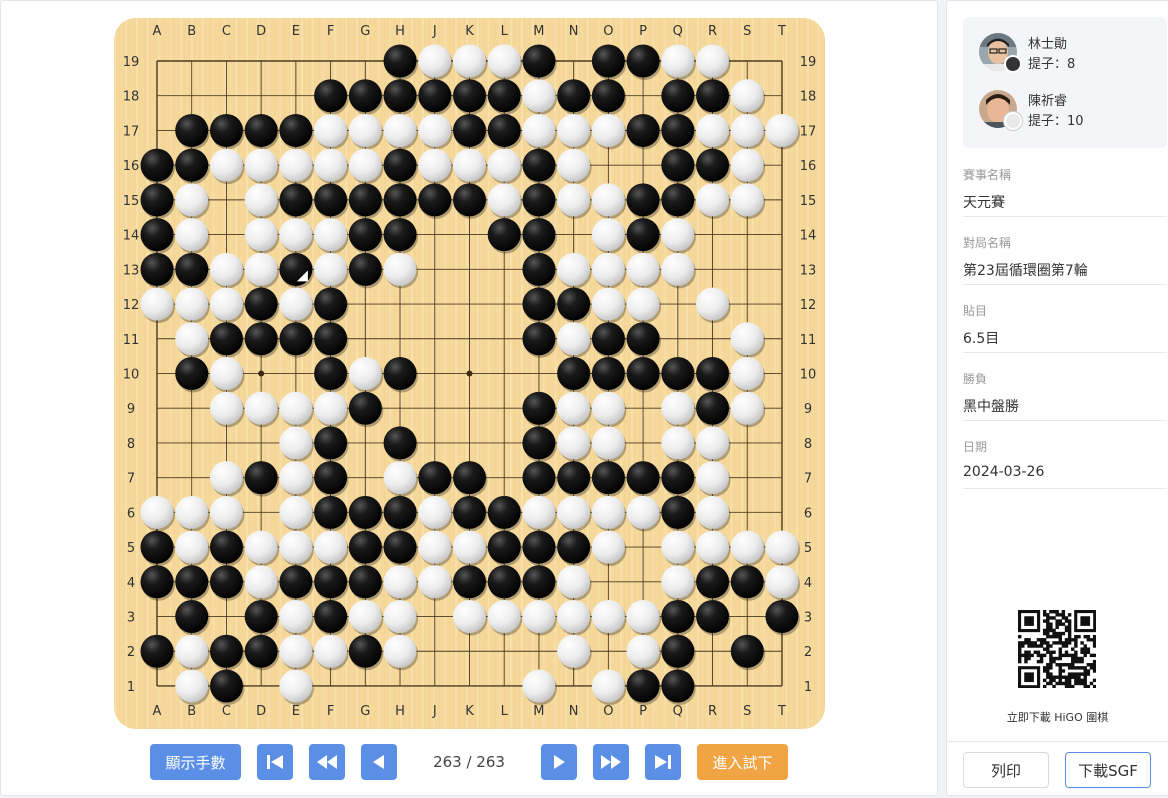 This screenshot has height=798, width=1168. I want to click on row-label: 1, so click(808, 687).